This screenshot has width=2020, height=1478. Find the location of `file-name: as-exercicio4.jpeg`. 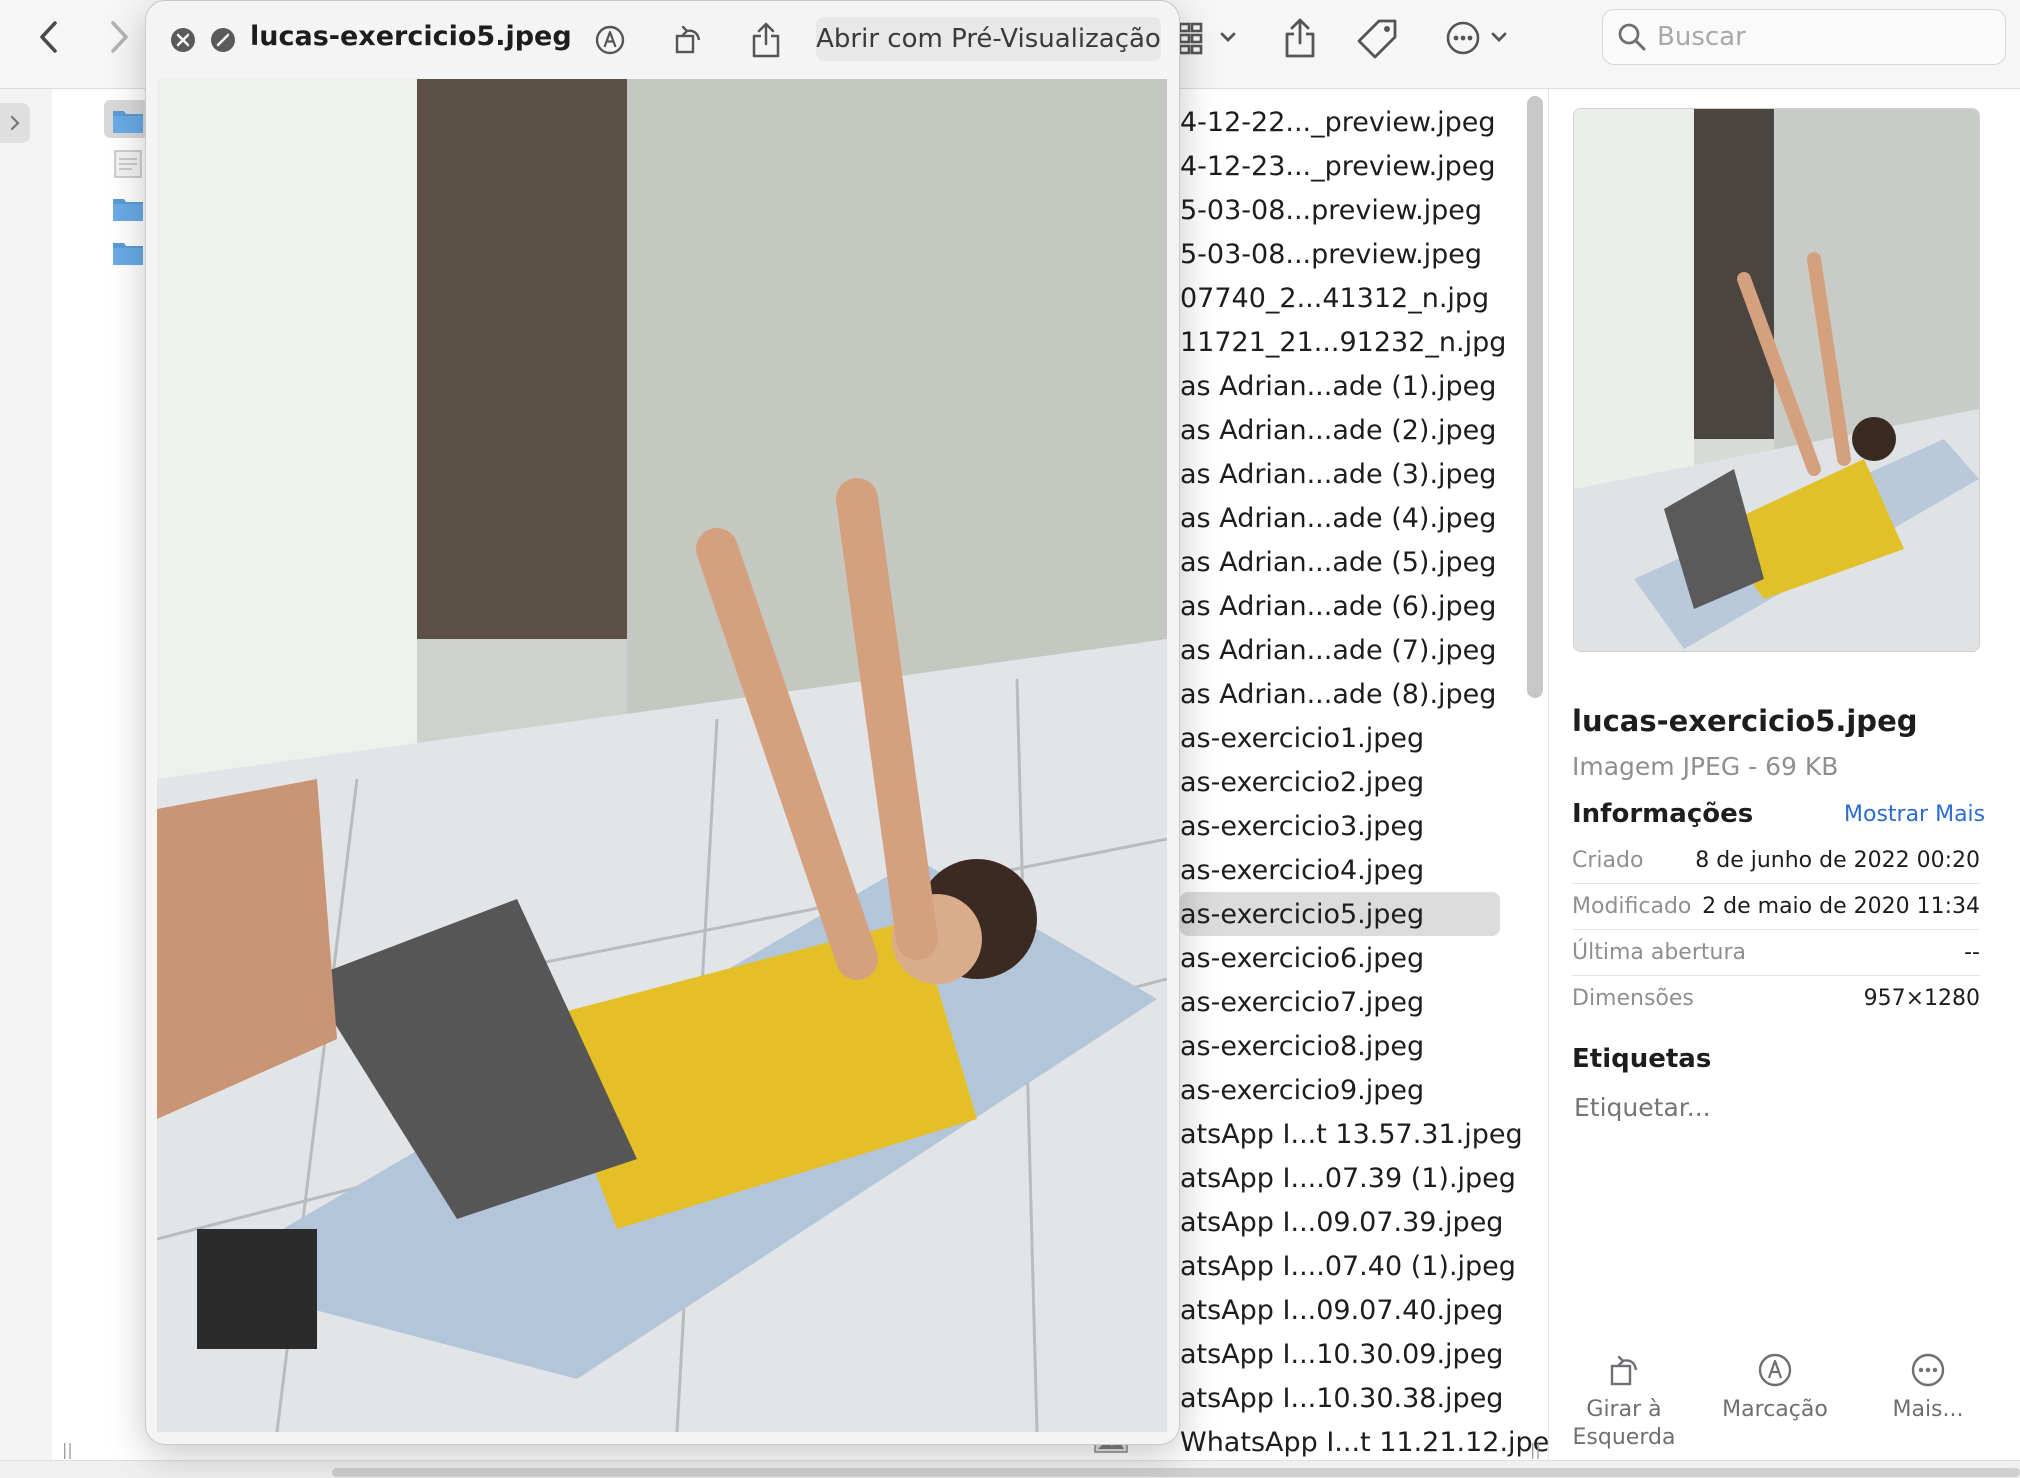

file-name: as-exercicio4.jpeg is located at coordinates (1302, 870).